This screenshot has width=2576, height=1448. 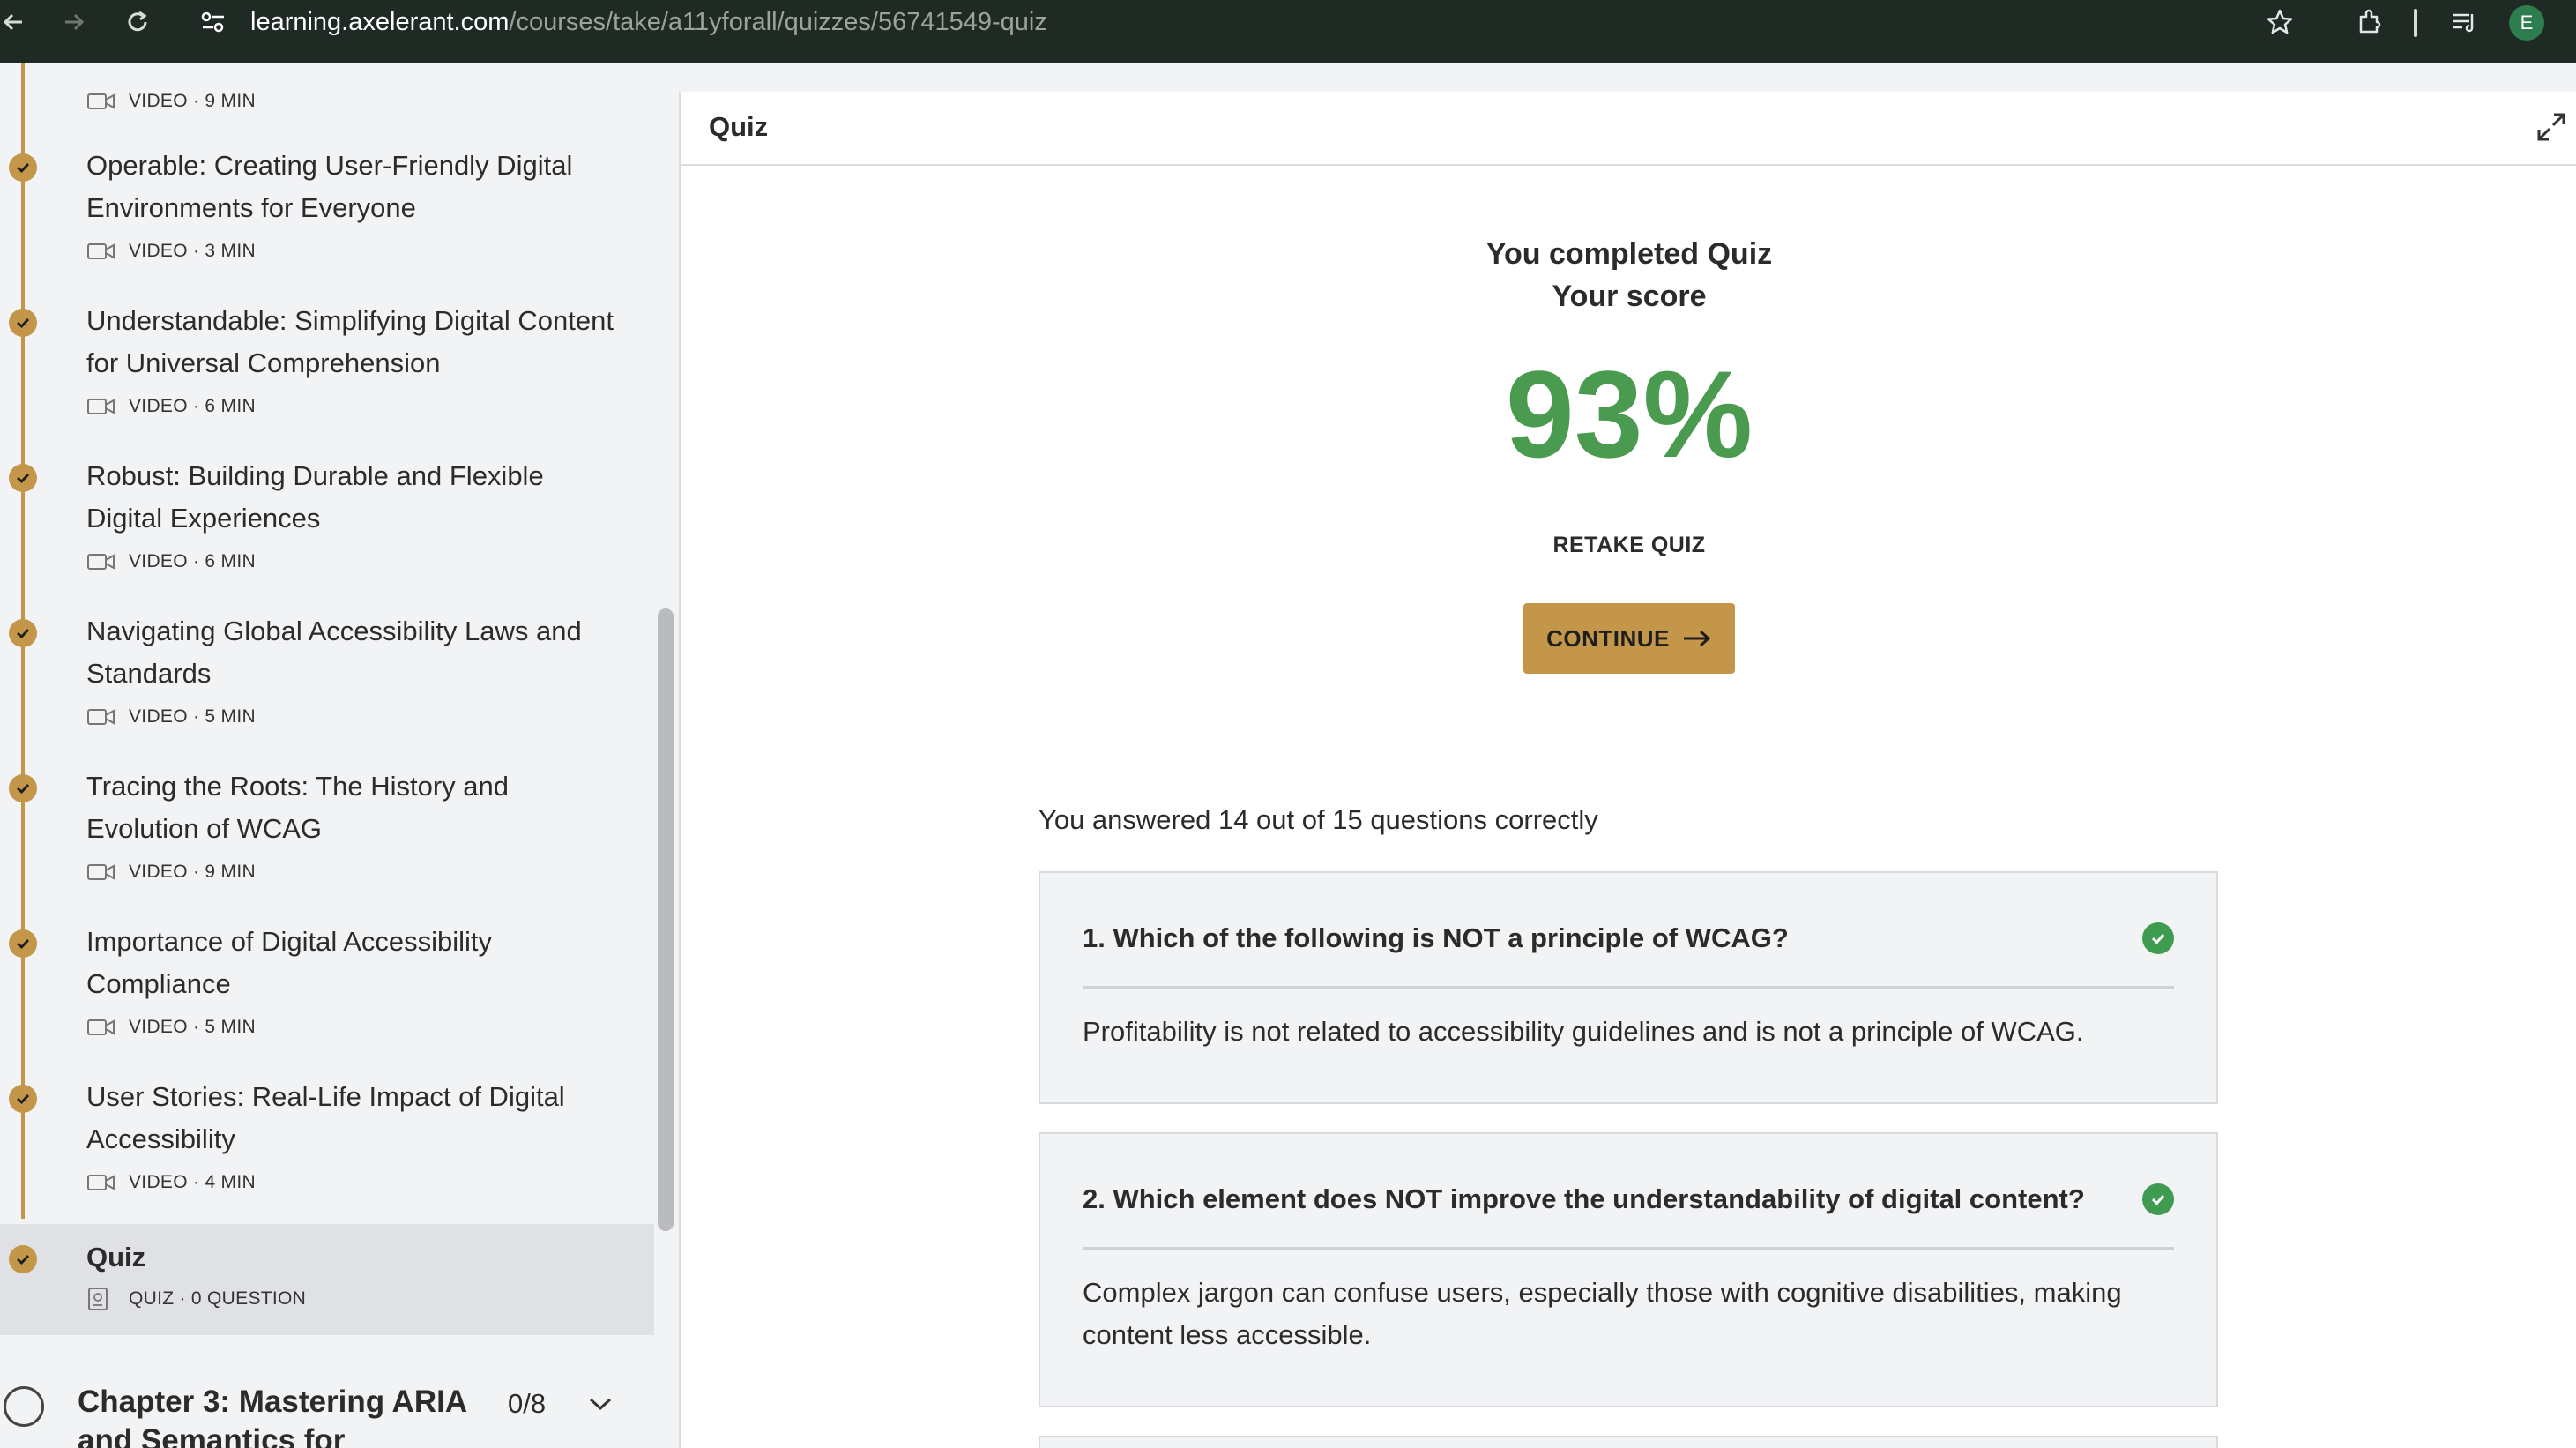 What do you see at coordinates (2465, 22) in the screenshot?
I see `reading-list-icon` at bounding box center [2465, 22].